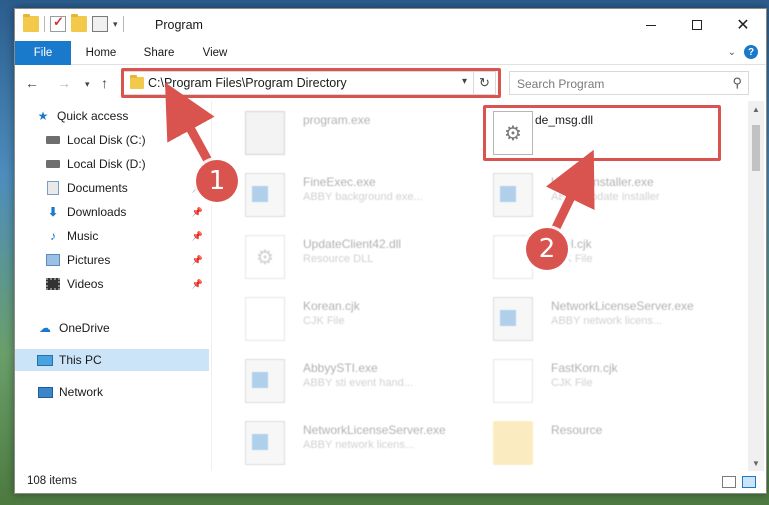  What do you see at coordinates (337, 120) in the screenshot?
I see `file-name: program.exe` at bounding box center [337, 120].